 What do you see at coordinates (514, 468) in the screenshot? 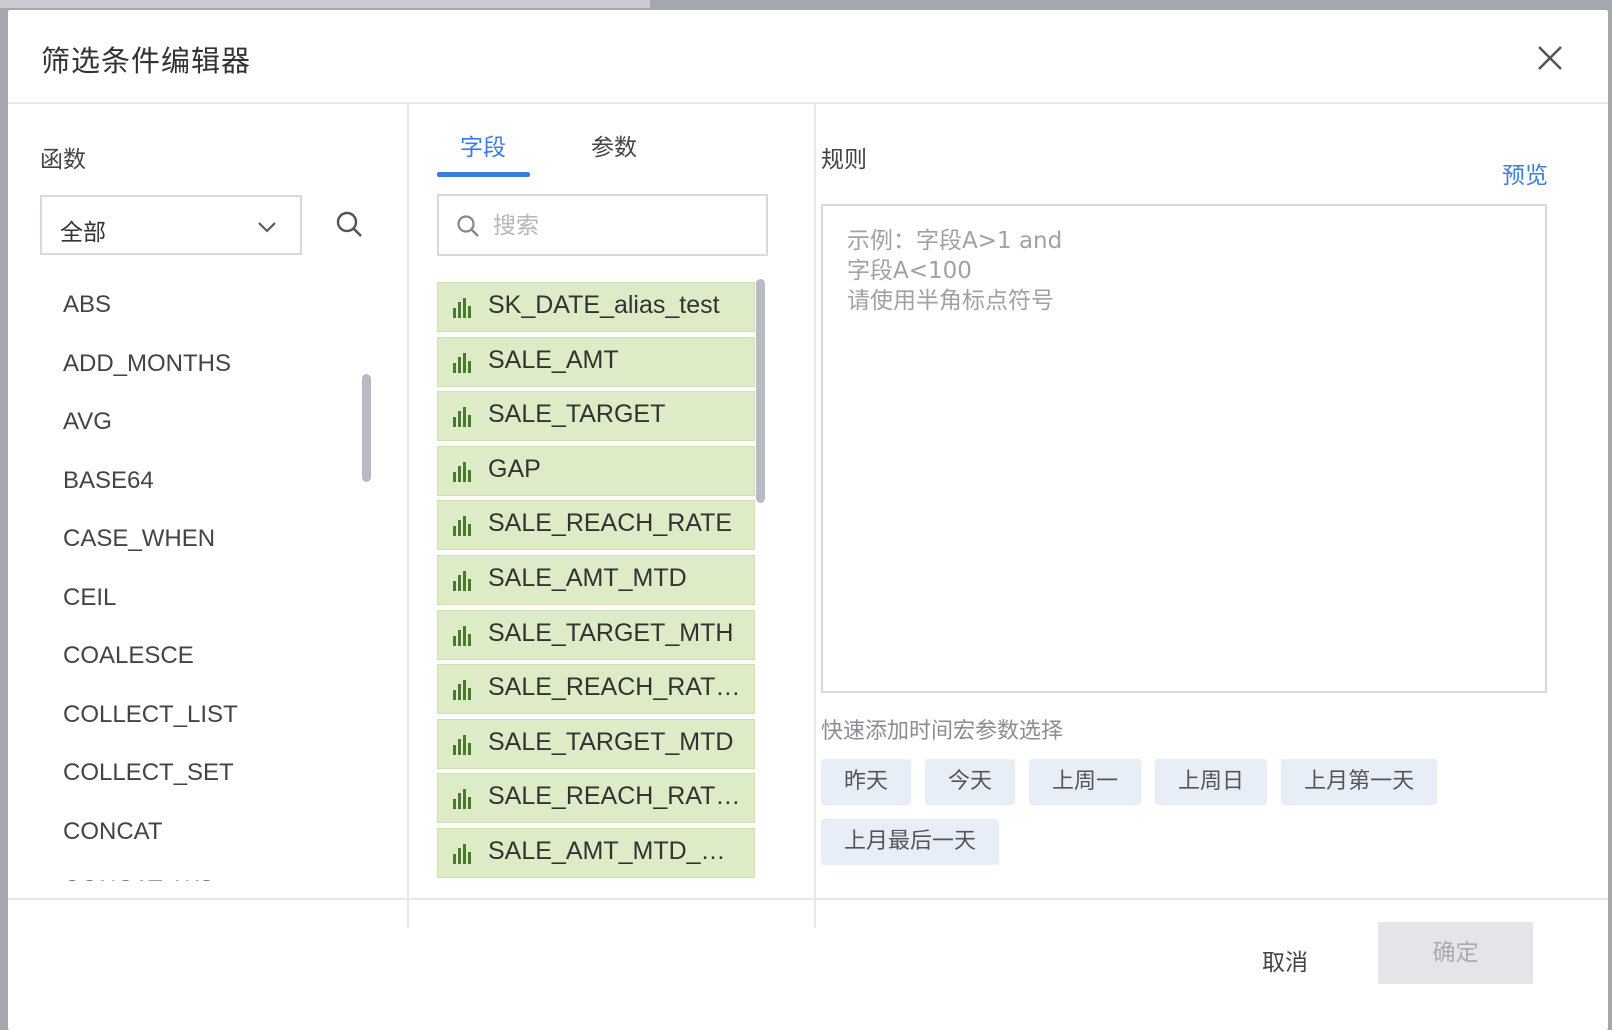
I see `field-name: GAP` at bounding box center [514, 468].